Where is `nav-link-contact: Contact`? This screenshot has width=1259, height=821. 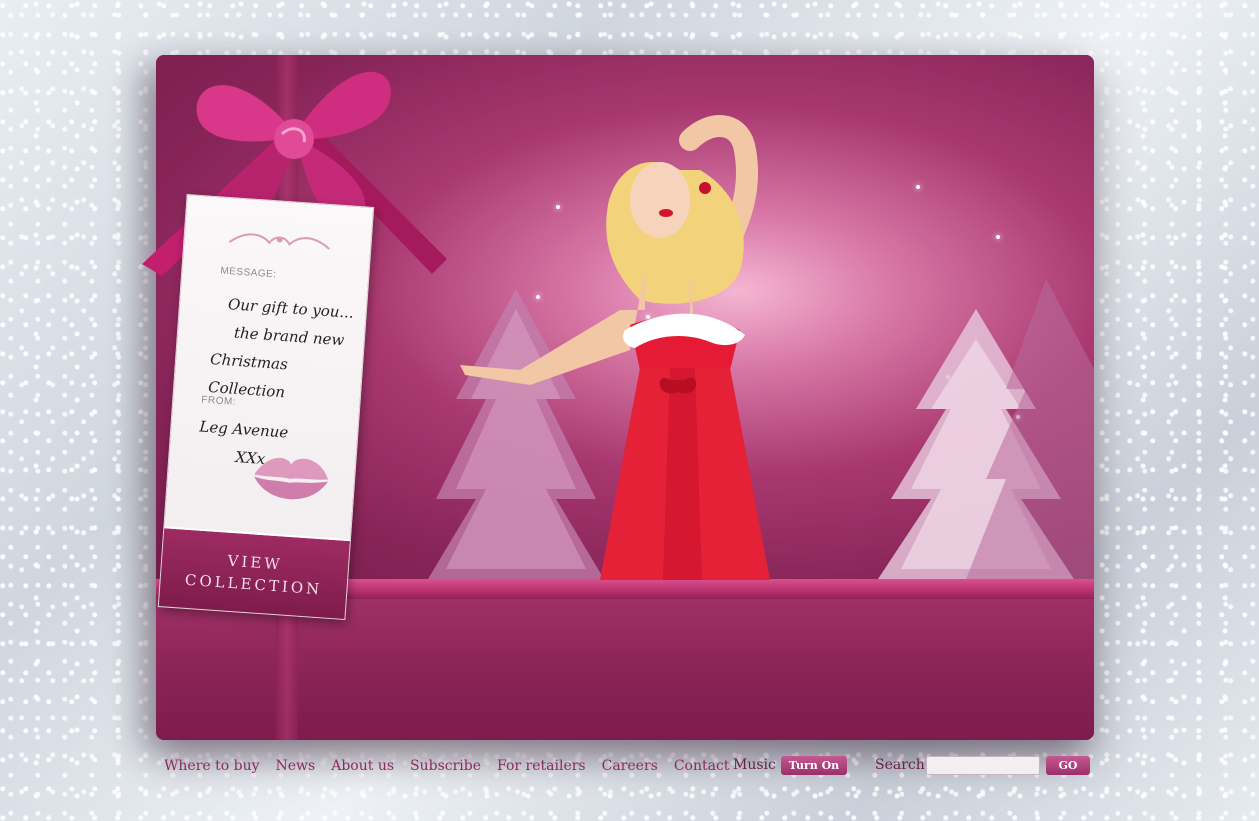
nav-link-contact: Contact is located at coordinates (702, 766).